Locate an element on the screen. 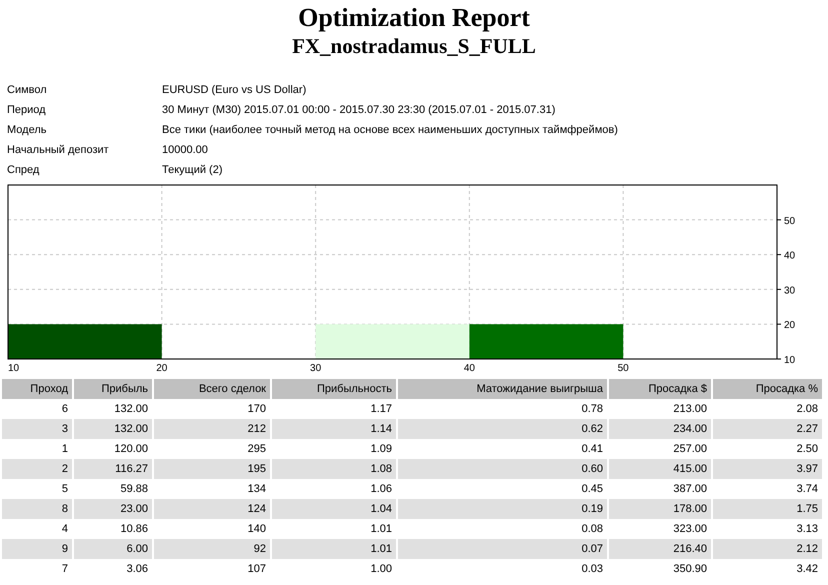 Image resolution: width=828 pixels, height=585 pixels. table-cell: 2.27 is located at coordinates (767, 429).